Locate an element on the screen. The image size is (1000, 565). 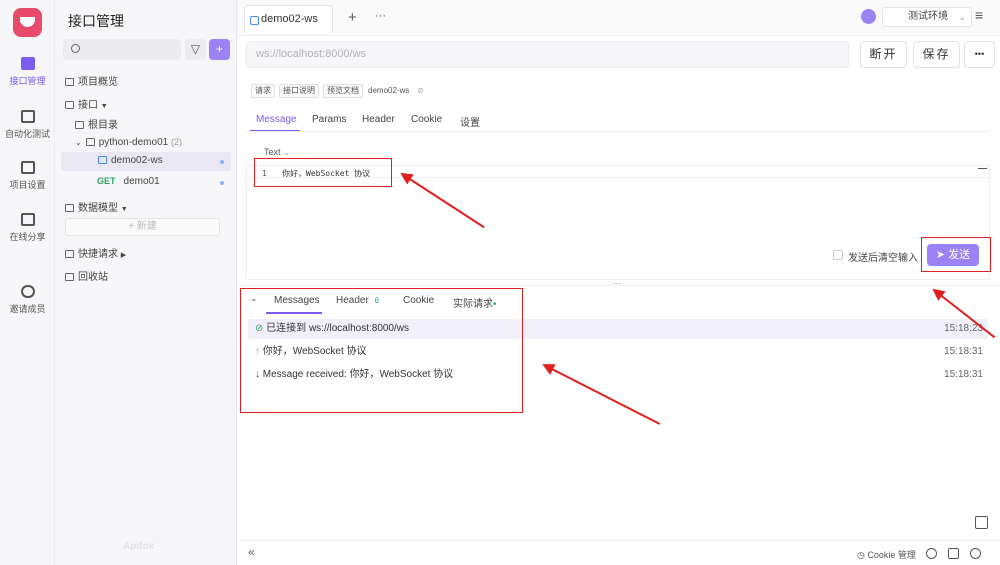
plus-icon: + is located at coordinates (219, 49).